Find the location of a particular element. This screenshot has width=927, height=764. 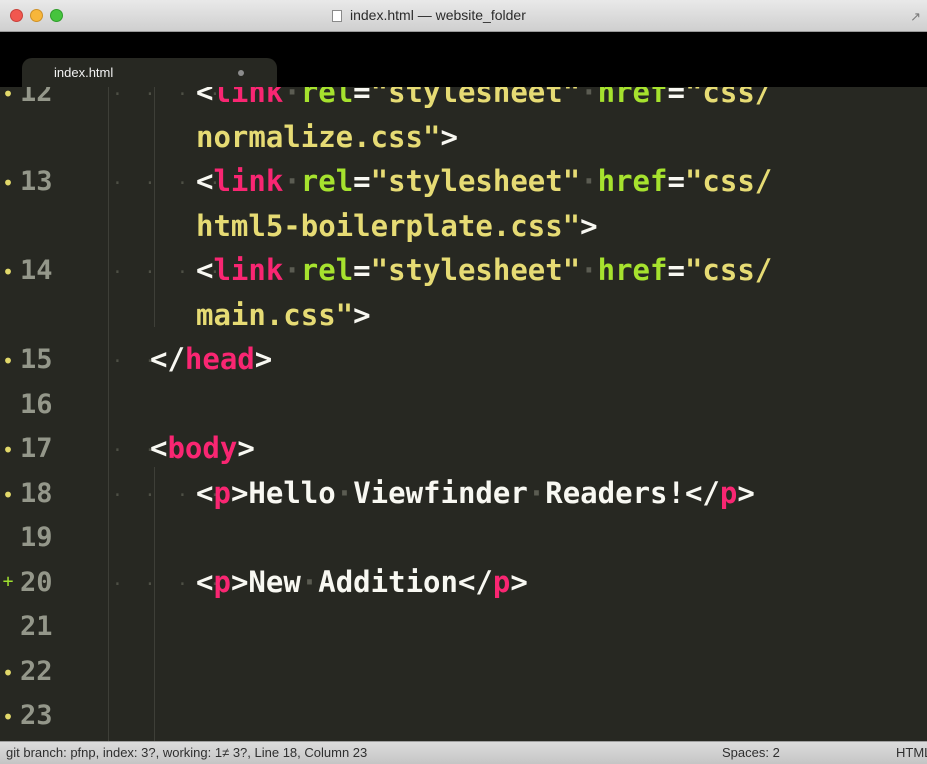

tab-index-html: index.html is located at coordinates (149, 72).